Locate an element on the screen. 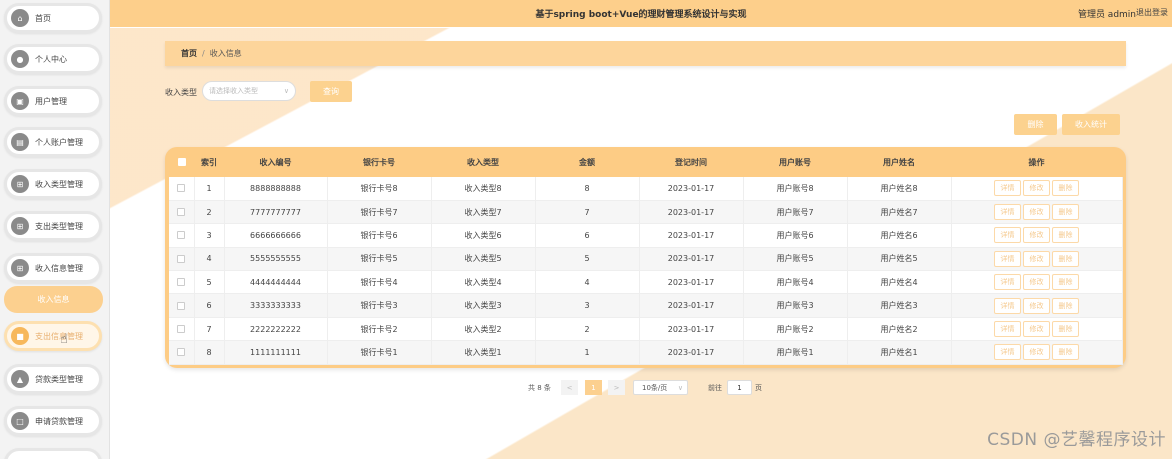 The width and height of the screenshot is (1172, 459). sidebar-subitem-income-info: 收入信息 is located at coordinates (53, 299).